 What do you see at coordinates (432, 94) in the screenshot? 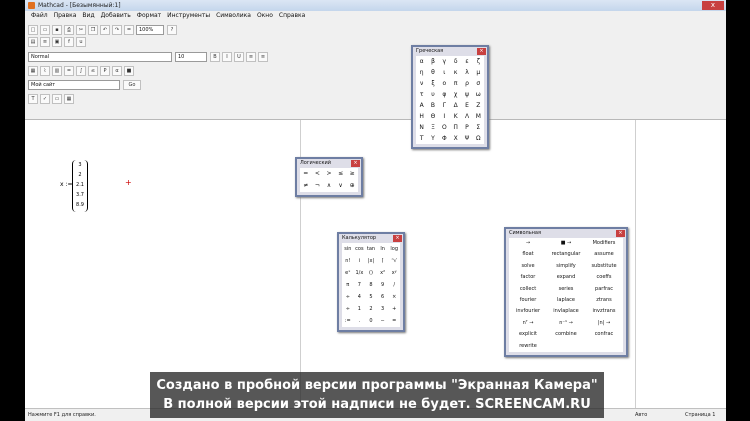
I see `greek-palette-button: υ` at bounding box center [432, 94].